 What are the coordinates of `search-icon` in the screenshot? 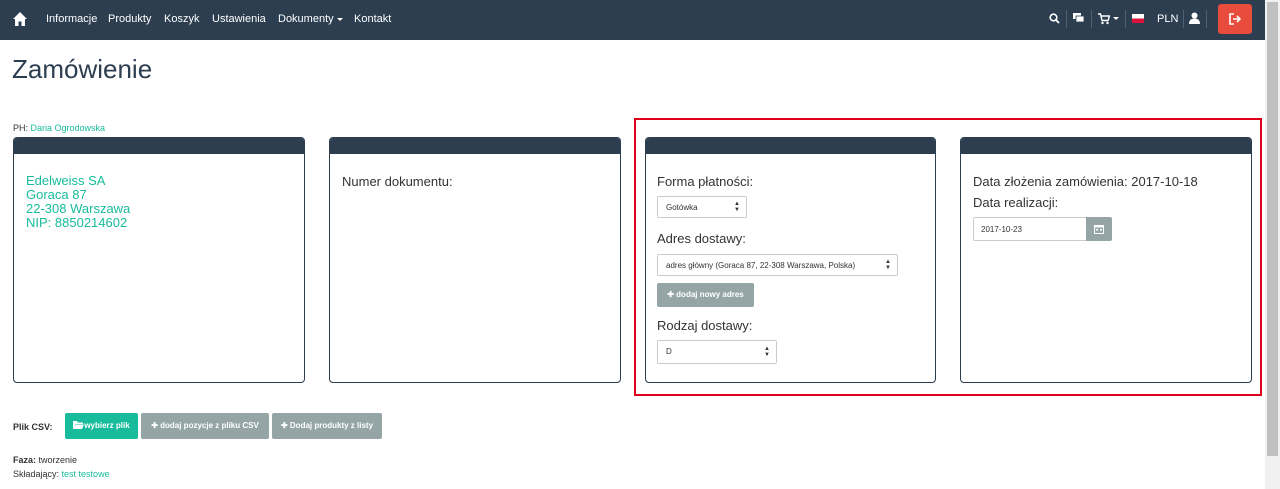 It's located at (1054, 18).